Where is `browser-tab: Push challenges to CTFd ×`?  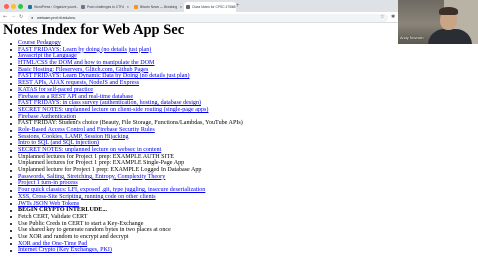 browser-tab: Push challenges to CTFd × is located at coordinates (105, 7).